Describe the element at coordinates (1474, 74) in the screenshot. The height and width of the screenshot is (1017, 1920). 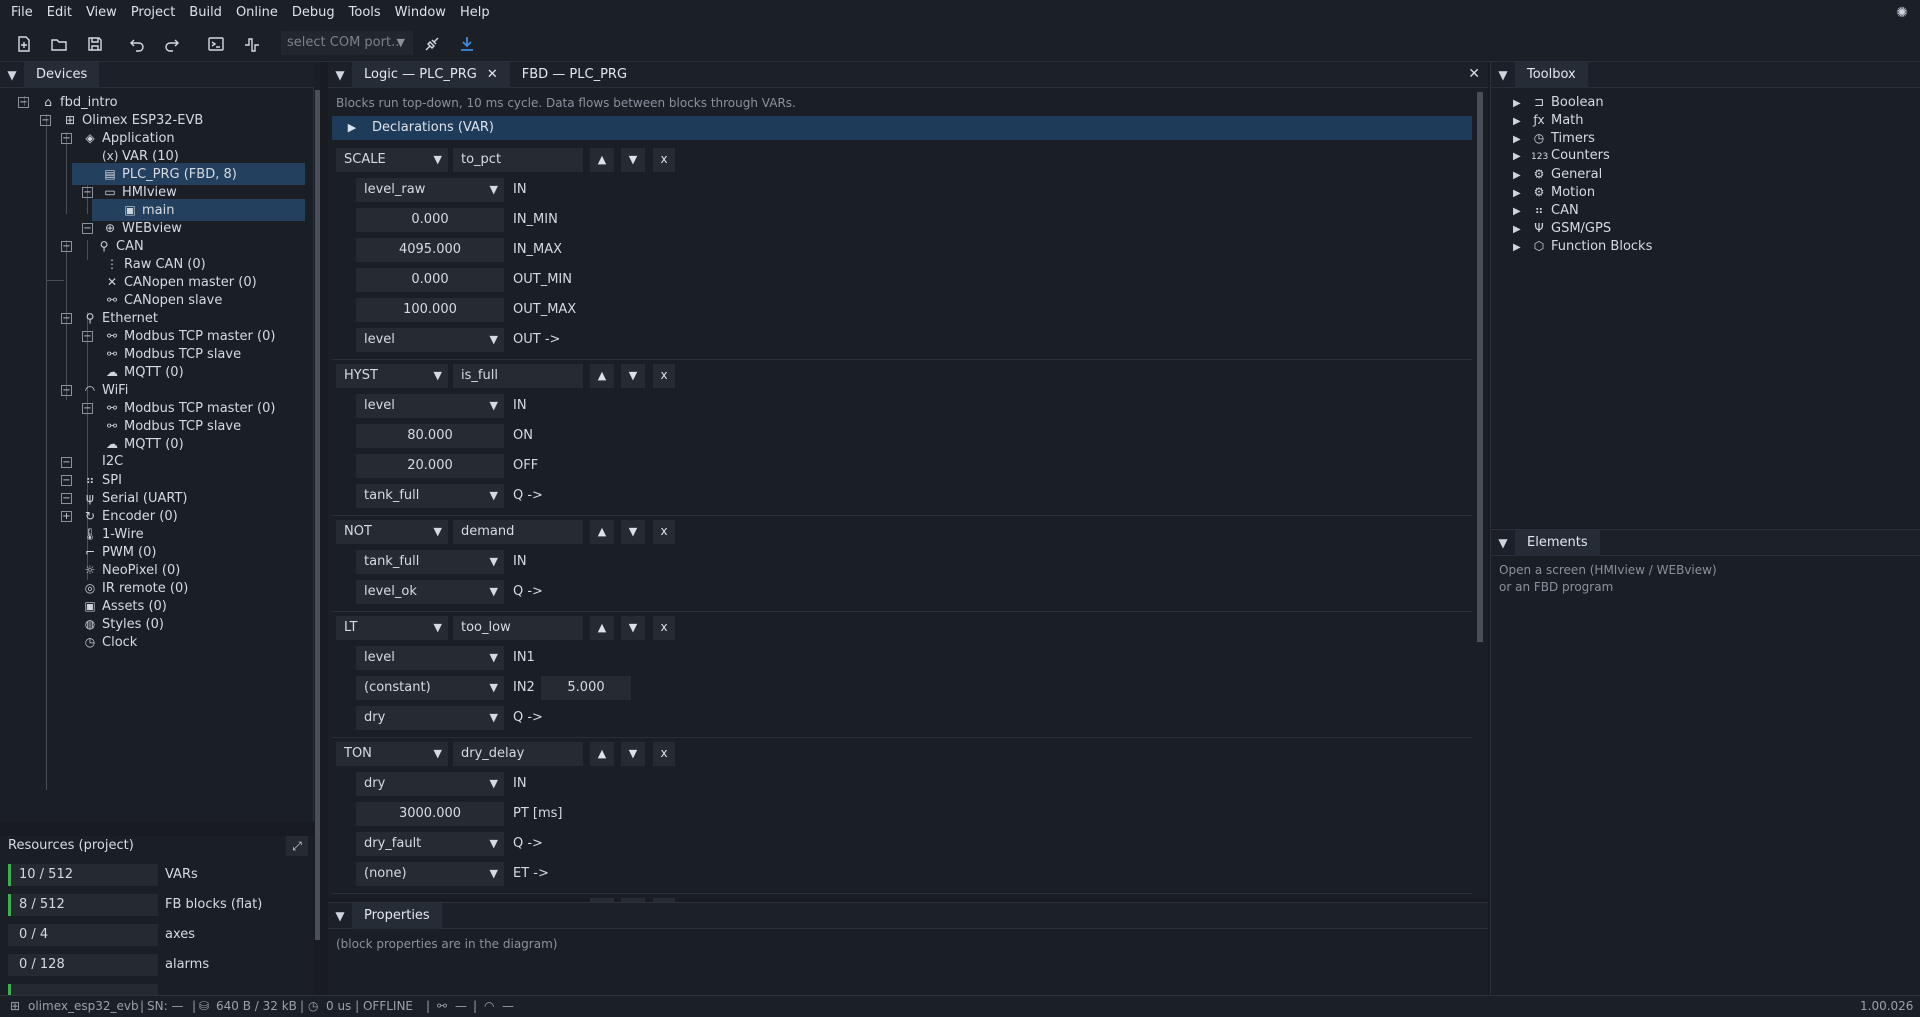
I see `close-panel-icon: ✕` at that location.